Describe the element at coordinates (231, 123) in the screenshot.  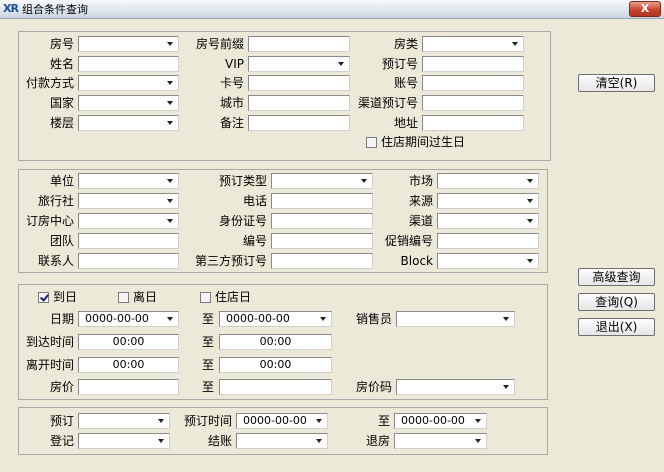
I see `label-remark: 备注` at that location.